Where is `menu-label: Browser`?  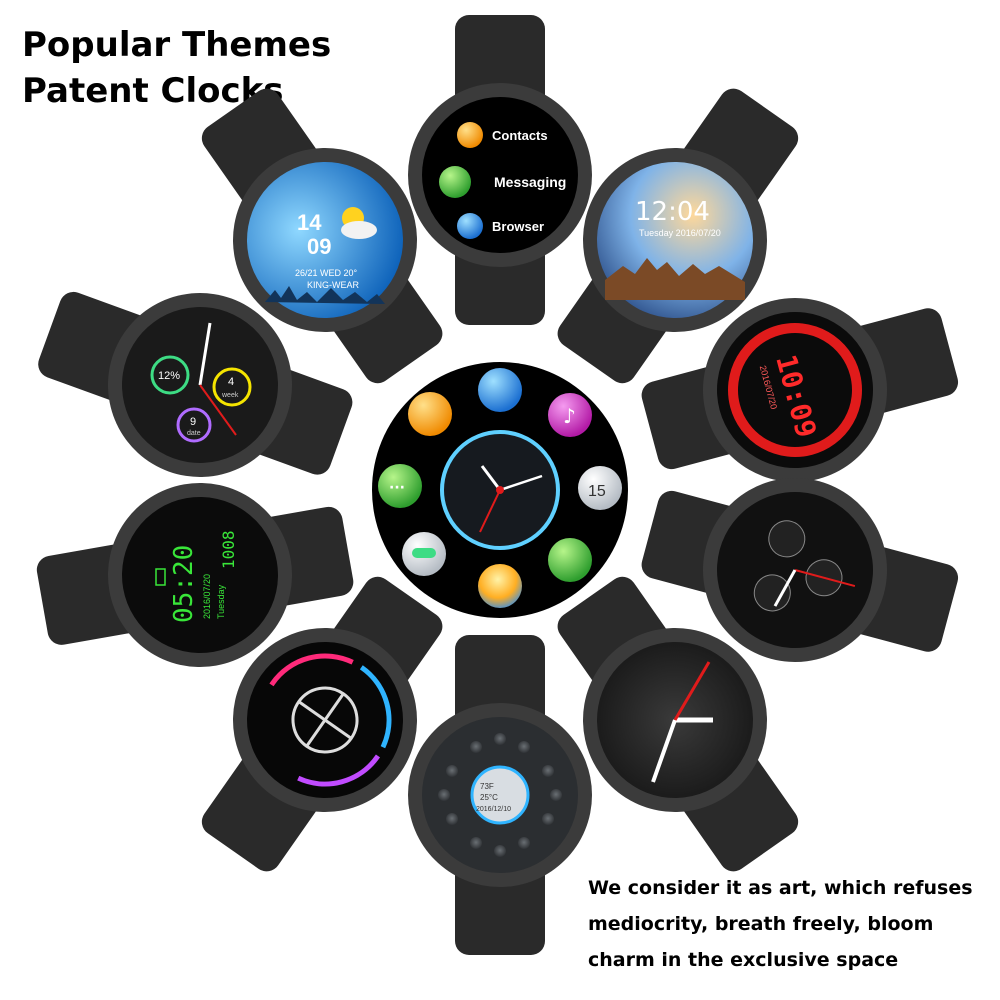
menu-label: Browser is located at coordinates (518, 226).